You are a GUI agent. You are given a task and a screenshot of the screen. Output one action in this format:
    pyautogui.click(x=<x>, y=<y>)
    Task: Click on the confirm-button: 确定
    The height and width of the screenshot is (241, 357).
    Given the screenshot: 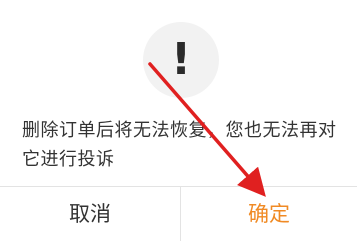 What is the action you would take?
    pyautogui.click(x=269, y=214)
    